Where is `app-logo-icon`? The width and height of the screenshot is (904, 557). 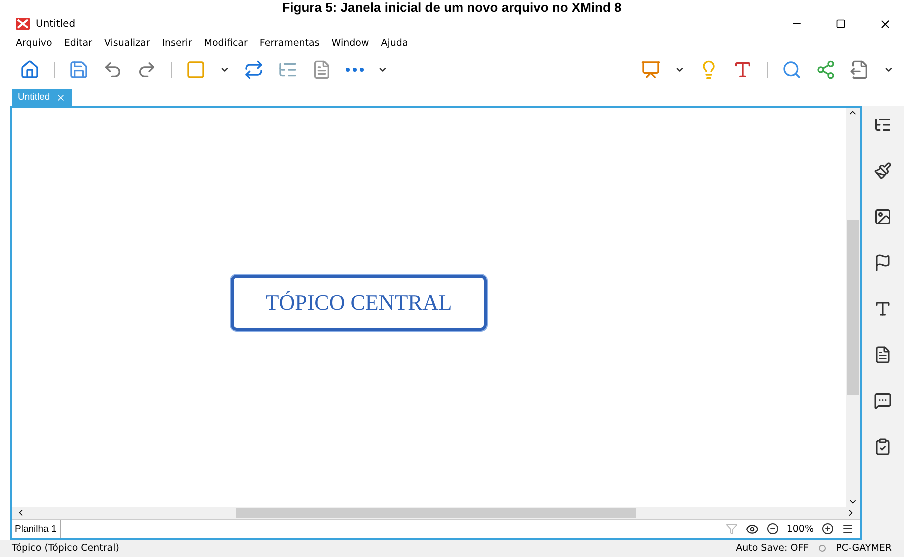
app-logo-icon is located at coordinates (23, 24).